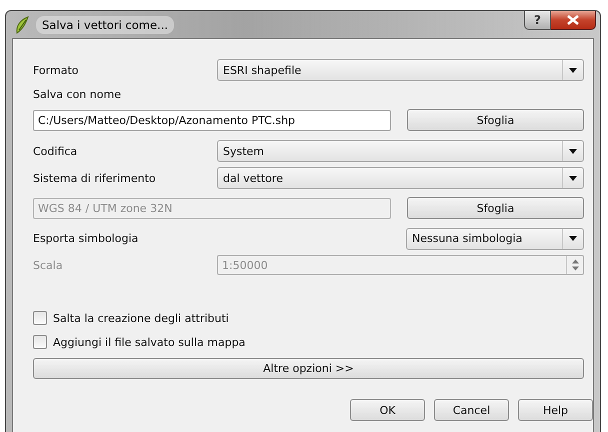  Describe the element at coordinates (77, 94) in the screenshot. I see `field-label: Salva con nome` at that location.